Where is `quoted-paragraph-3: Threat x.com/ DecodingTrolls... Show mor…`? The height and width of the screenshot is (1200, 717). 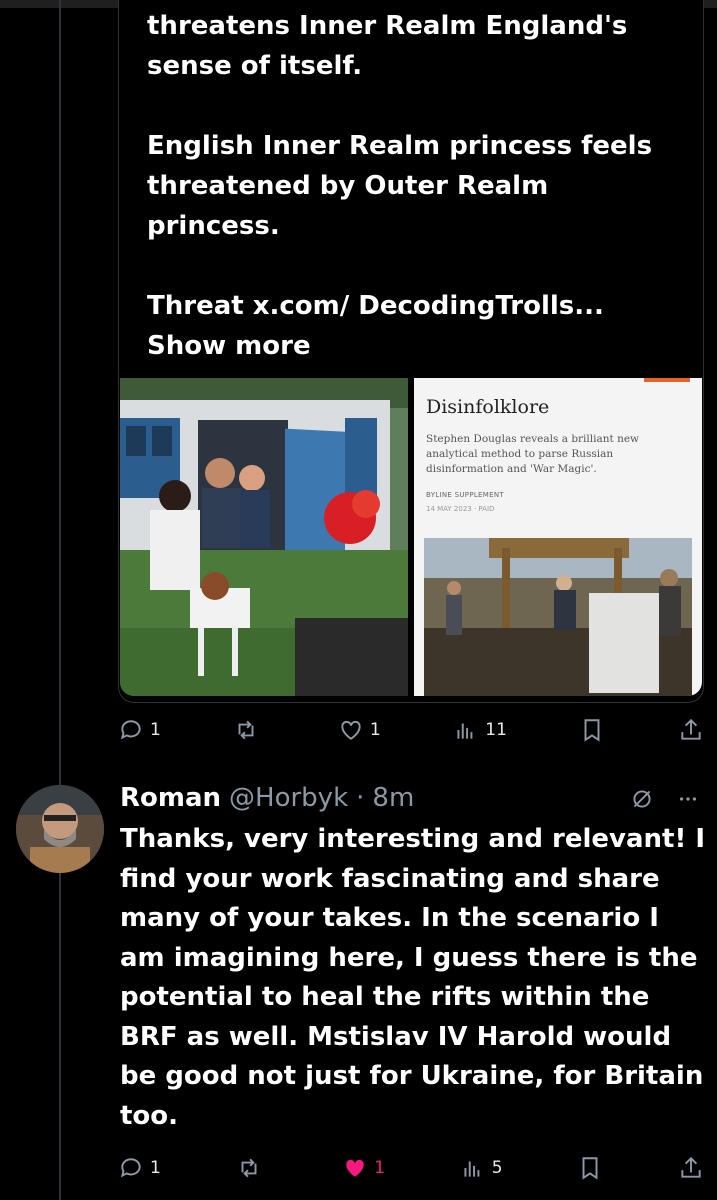
quoted-paragraph-3: Threat x.com/ DecodingTrolls... Show mor… is located at coordinates (417, 326).